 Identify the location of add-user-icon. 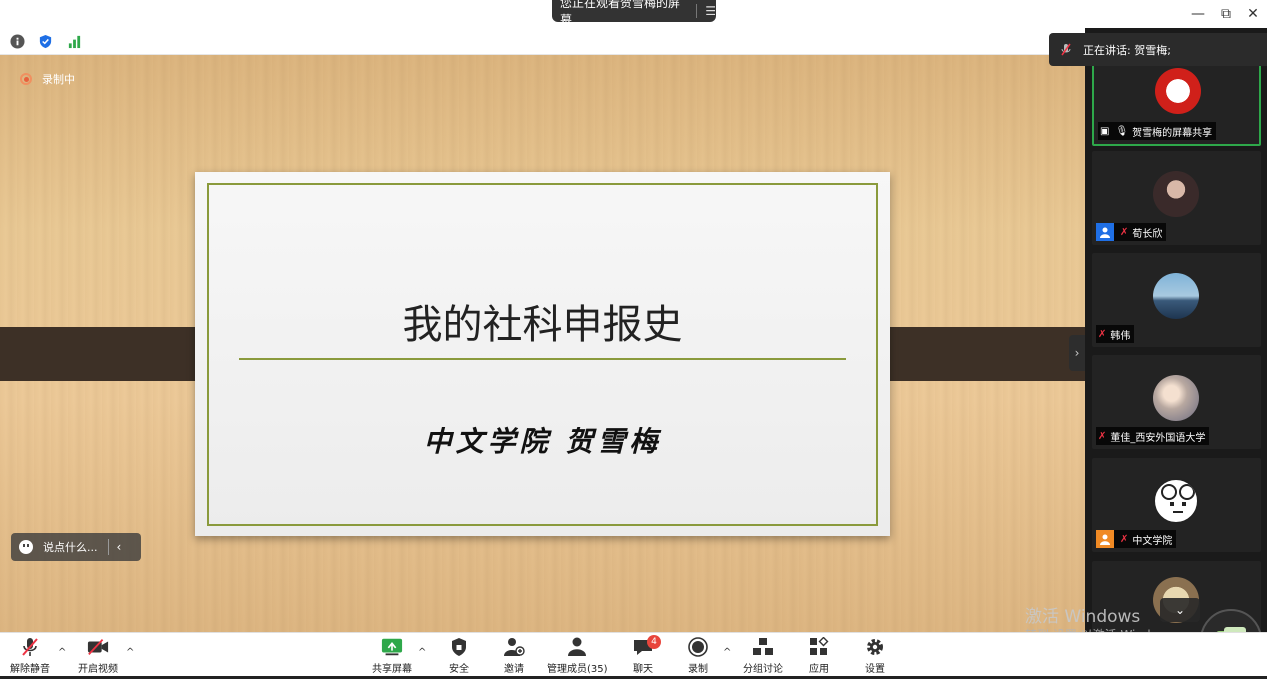
(514, 647).